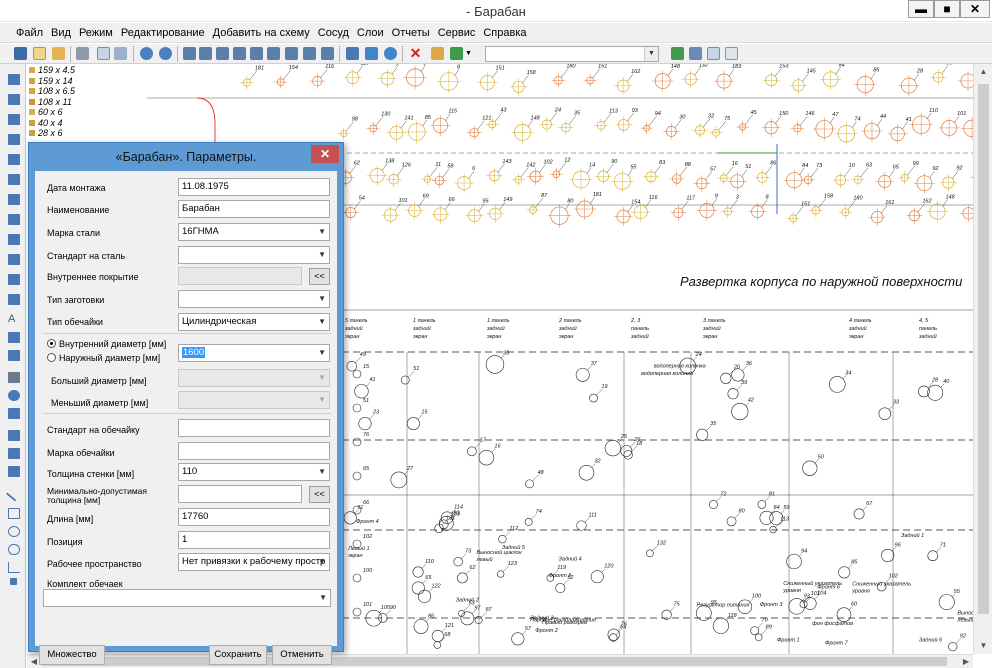 The height and width of the screenshot is (668, 992). Describe the element at coordinates (254, 353) in the screenshot. I see `diameter-select: 1600 ▼` at that location.